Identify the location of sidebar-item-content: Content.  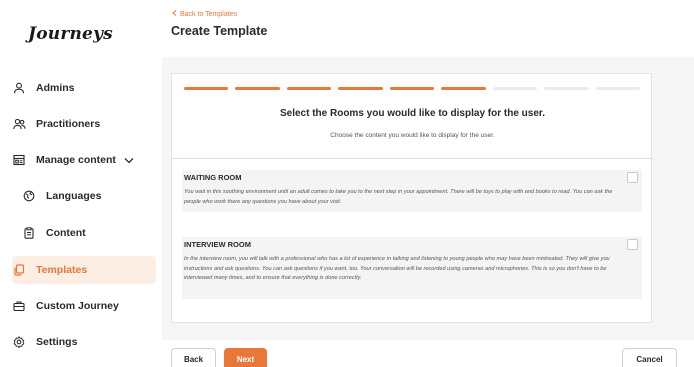
(89, 233).